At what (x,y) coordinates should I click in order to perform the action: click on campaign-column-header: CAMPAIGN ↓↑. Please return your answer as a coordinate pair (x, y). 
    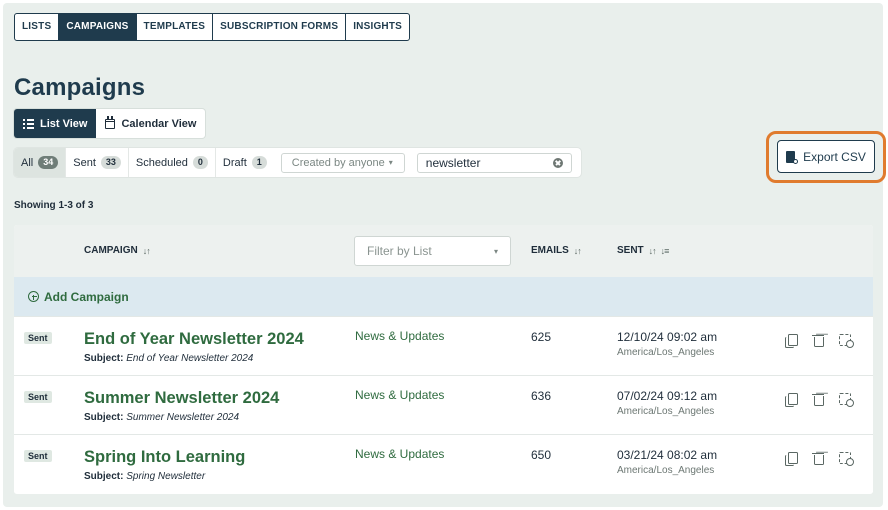
    Looking at the image, I should click on (117, 250).